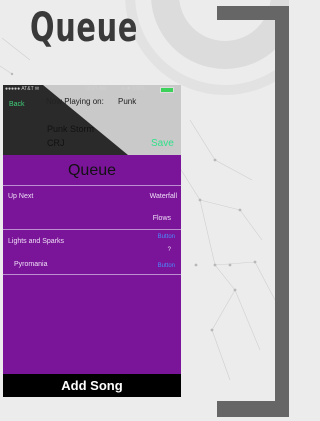  What do you see at coordinates (162, 143) in the screenshot?
I see `save-button: Save` at bounding box center [162, 143].